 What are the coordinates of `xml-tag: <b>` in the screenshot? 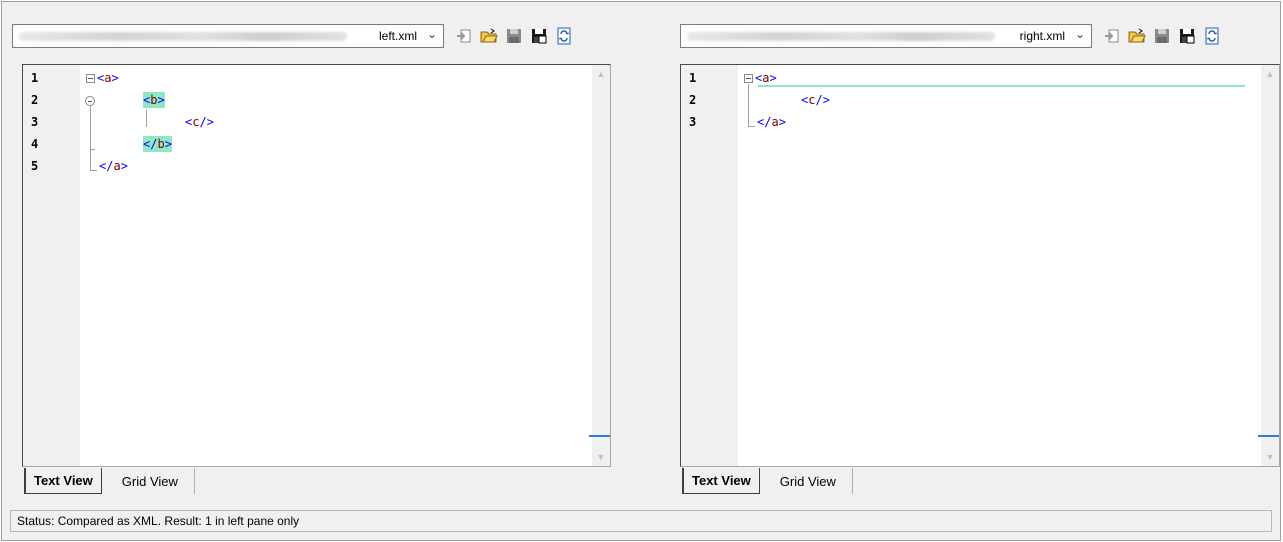 It's located at (154, 100).